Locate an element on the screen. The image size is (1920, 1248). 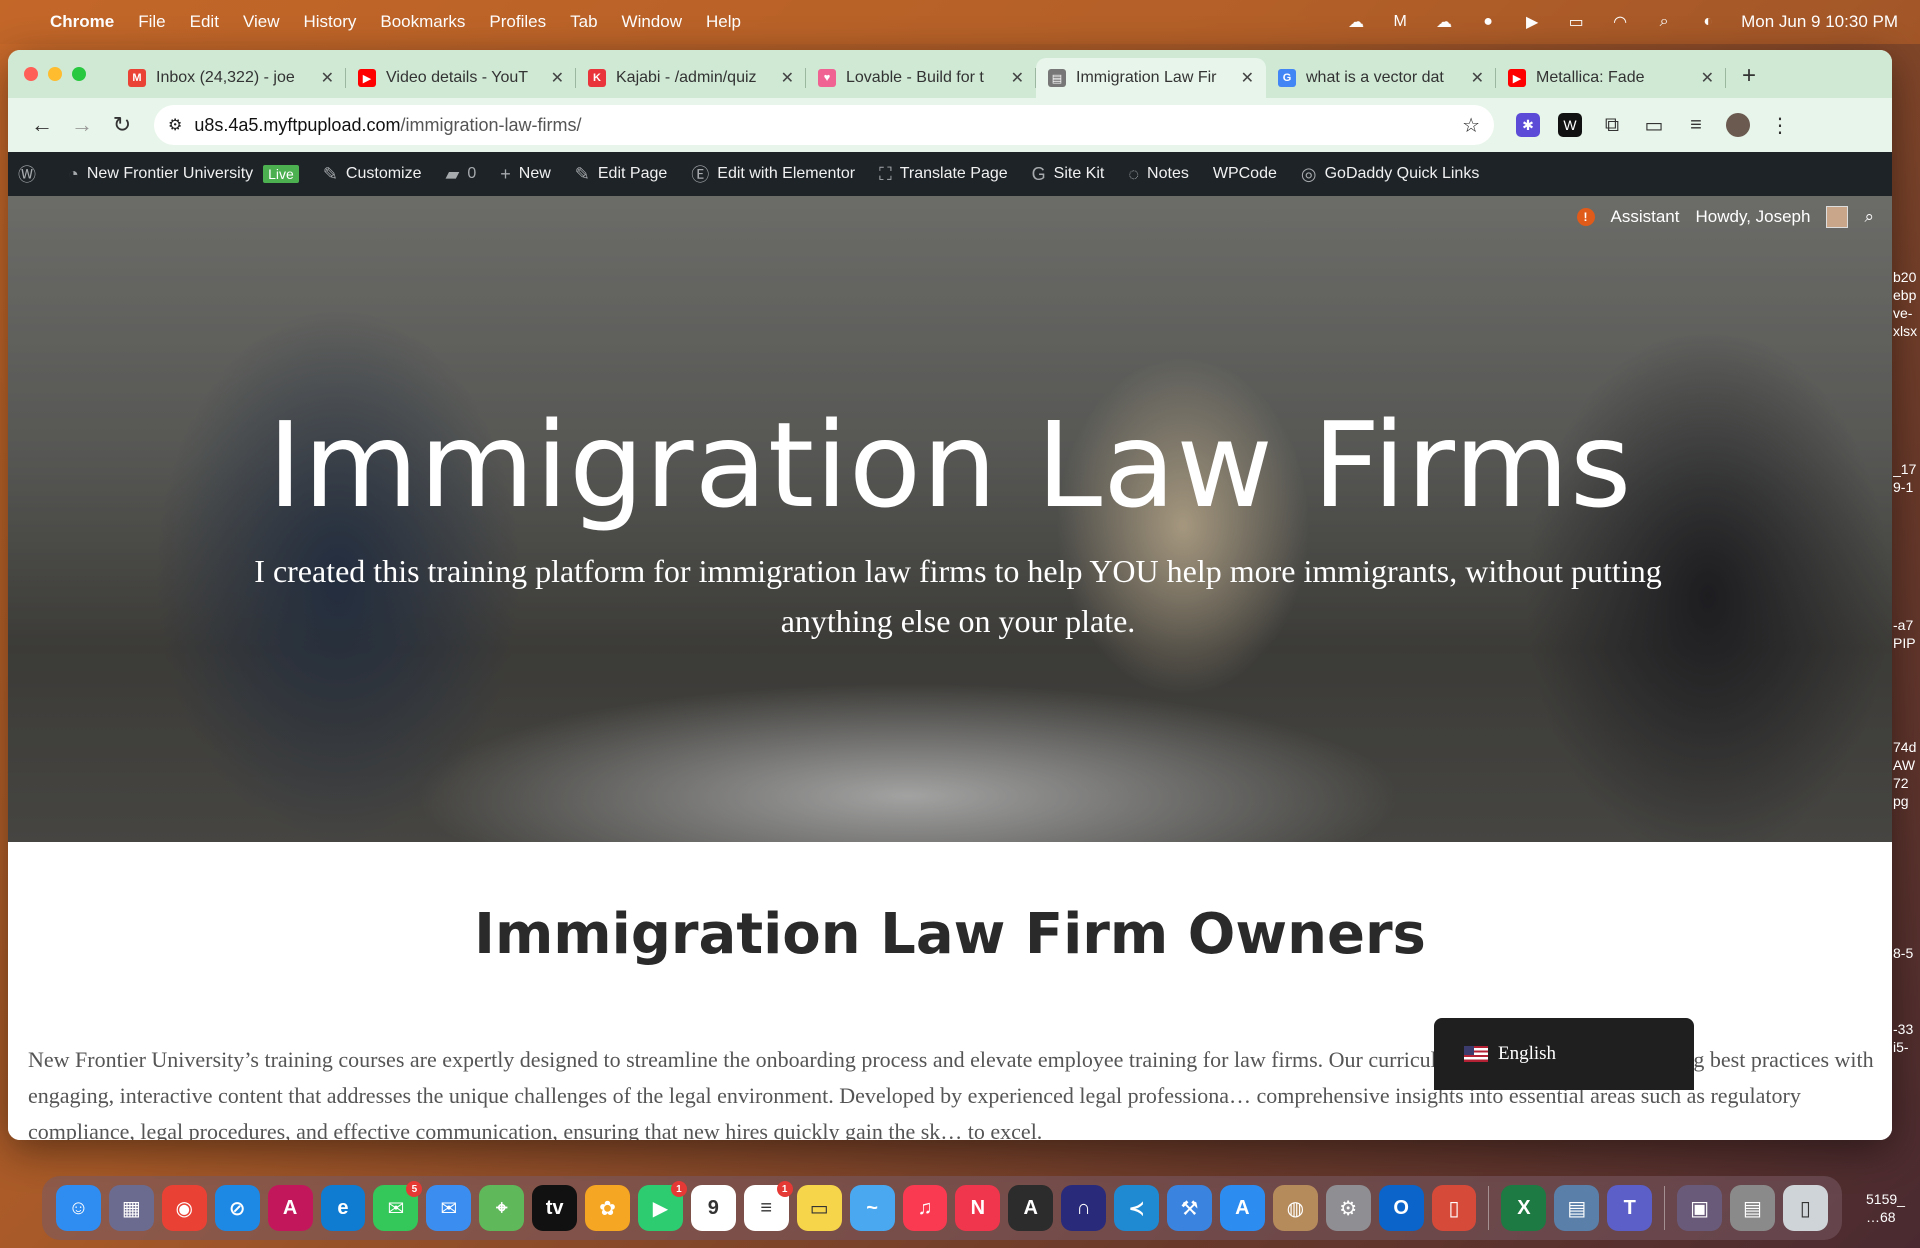
dock-stacks-1-icon: ▣ is located at coordinates (1700, 1208).